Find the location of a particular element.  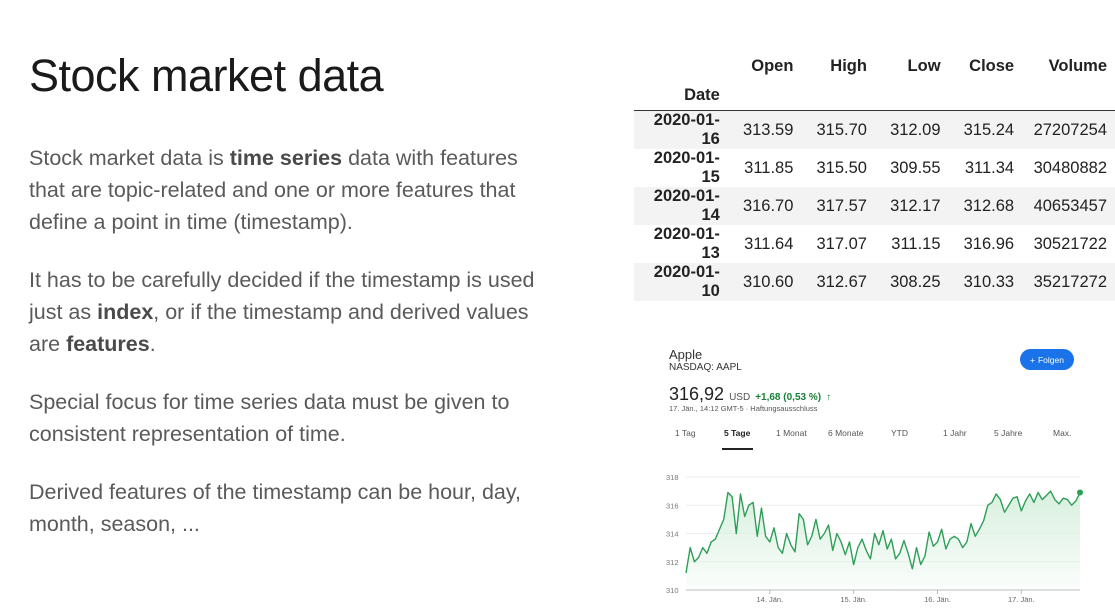

column-header-open: Open is located at coordinates (772, 65).